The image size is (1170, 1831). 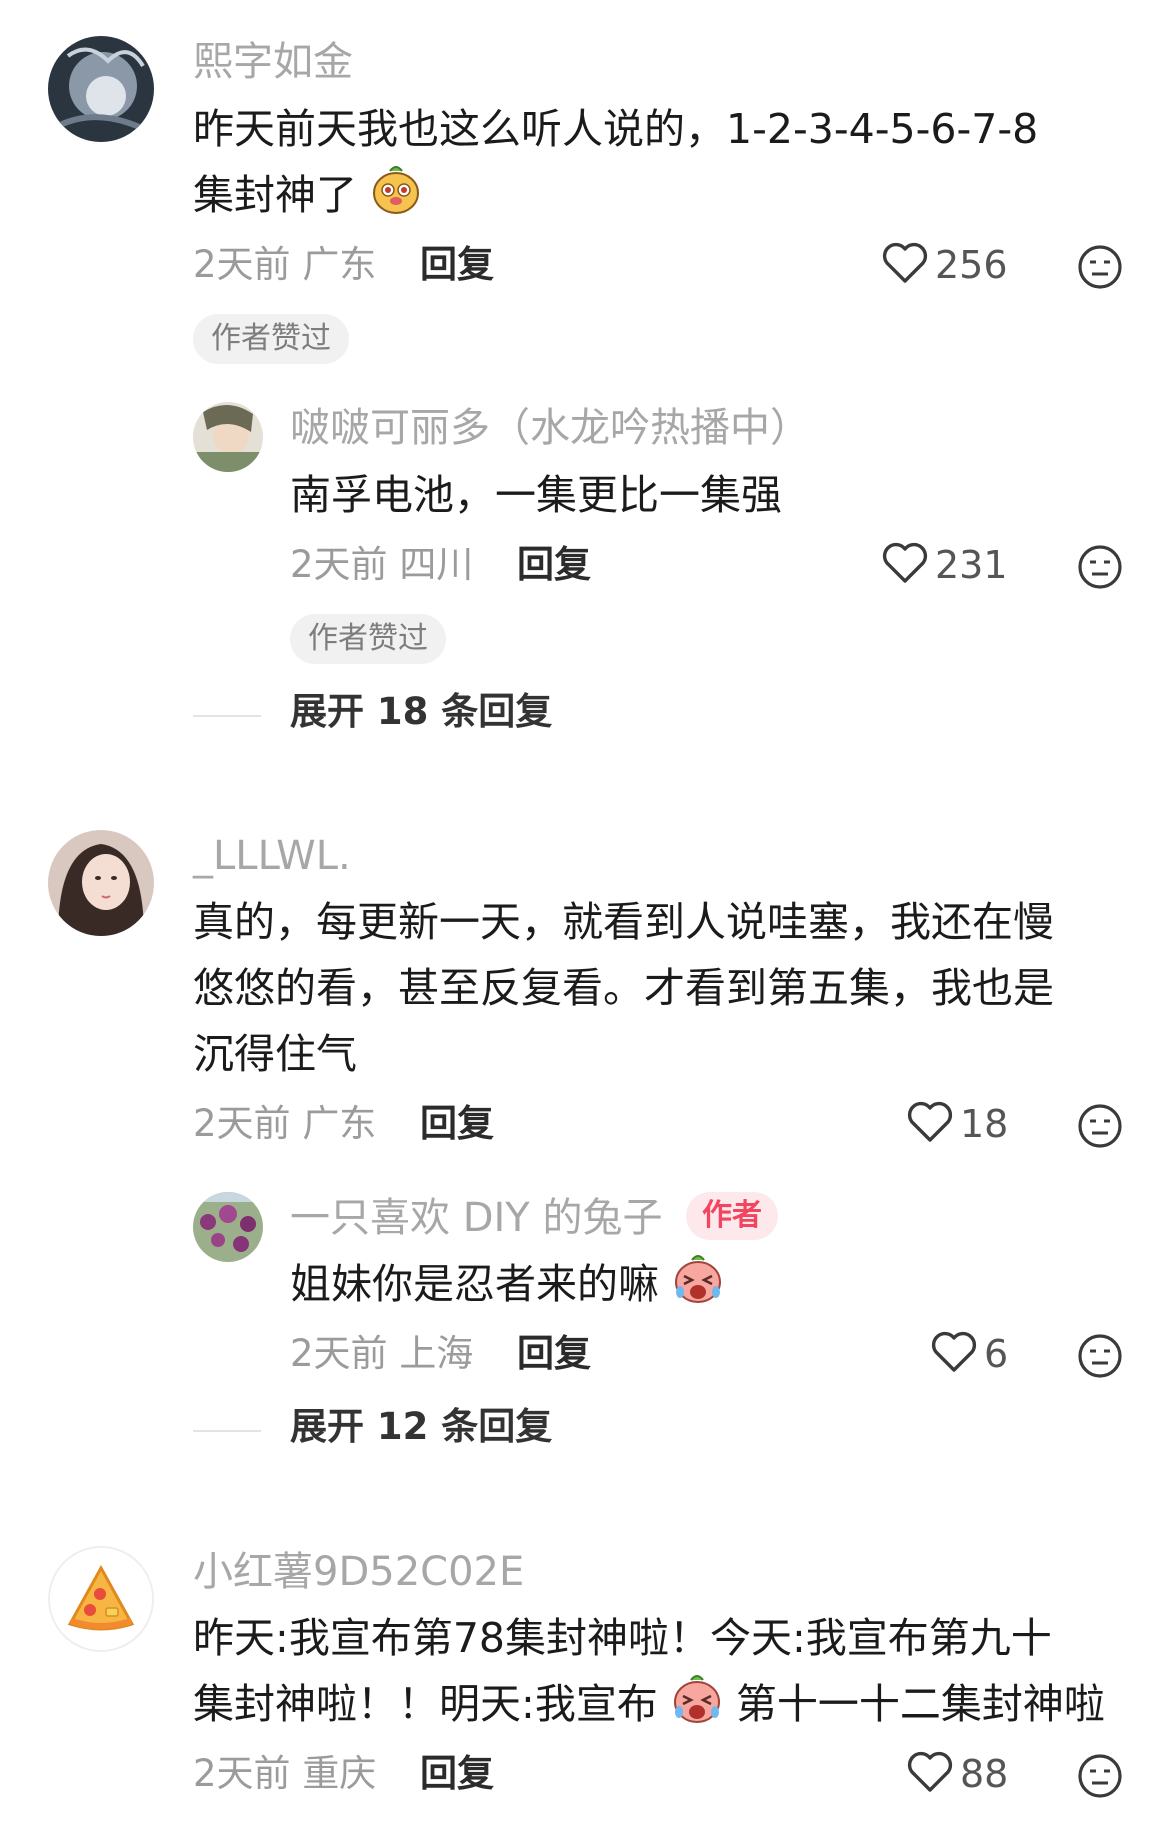 What do you see at coordinates (550, 428) in the screenshot?
I see `username: 啵啵可丽多（水龙吟热播中）` at bounding box center [550, 428].